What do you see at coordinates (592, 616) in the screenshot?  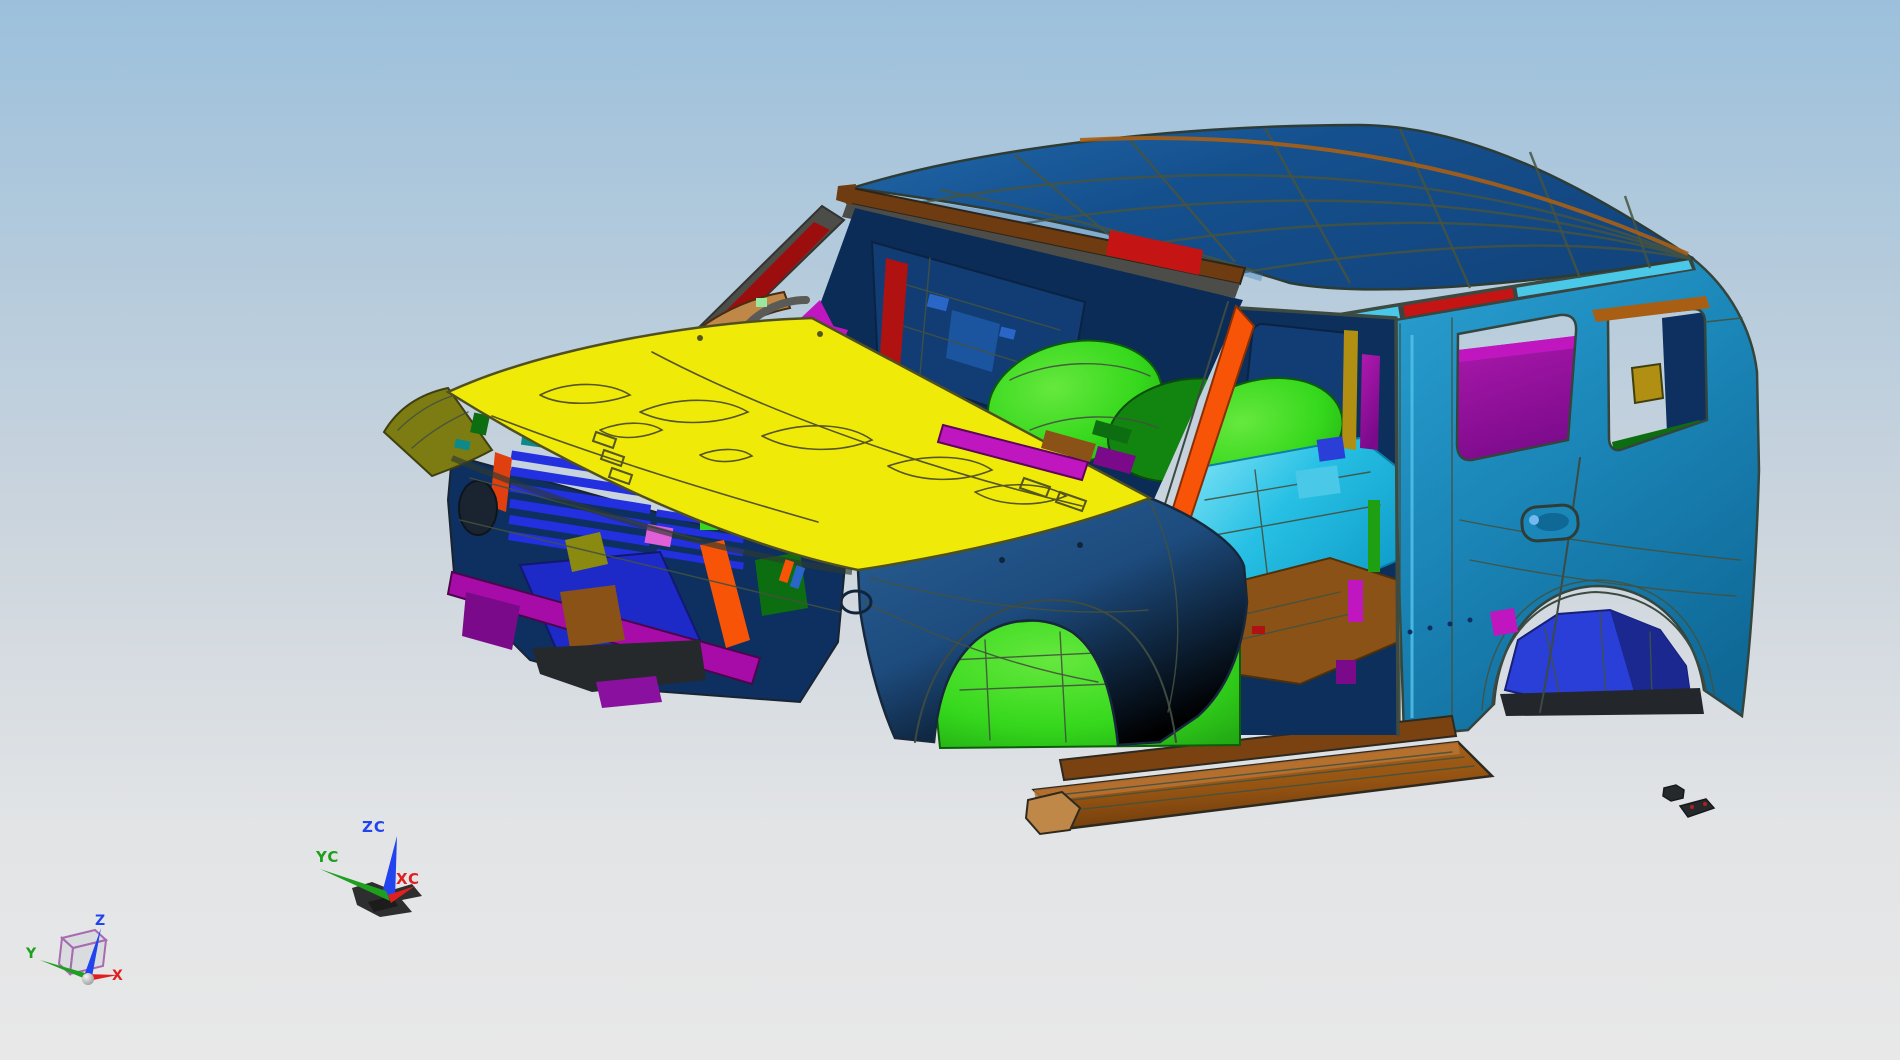 I see `fascia-brown-bracket` at bounding box center [592, 616].